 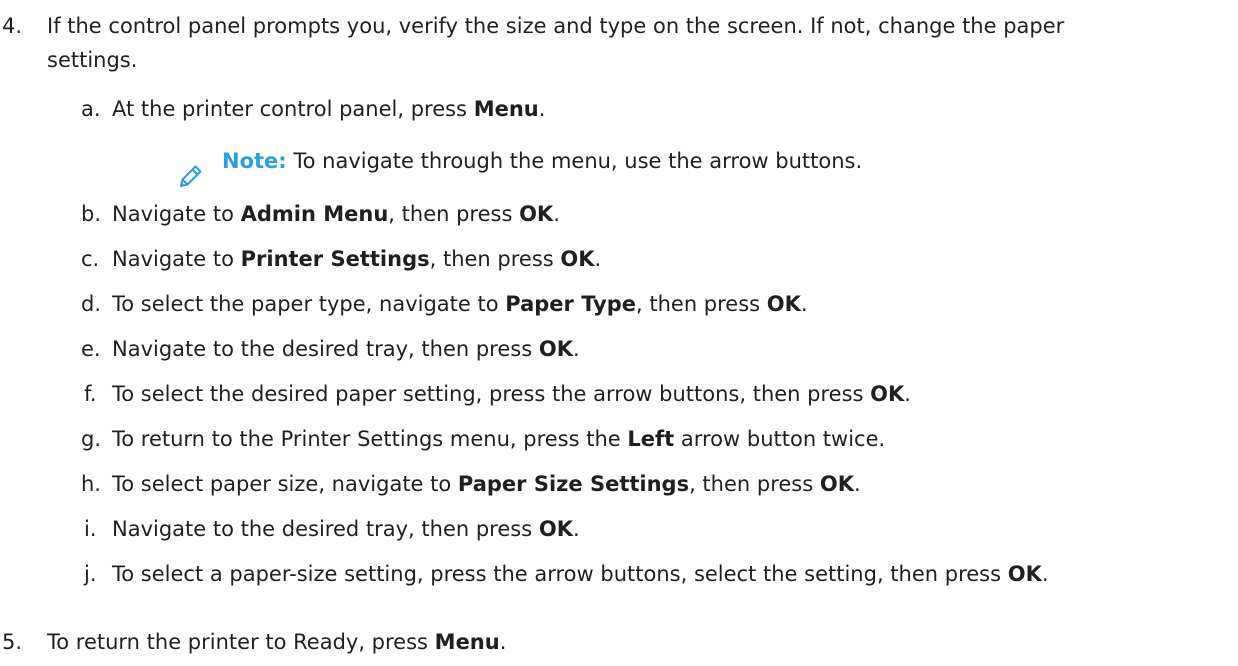 I want to click on substep-letter: f., so click(x=90, y=394).